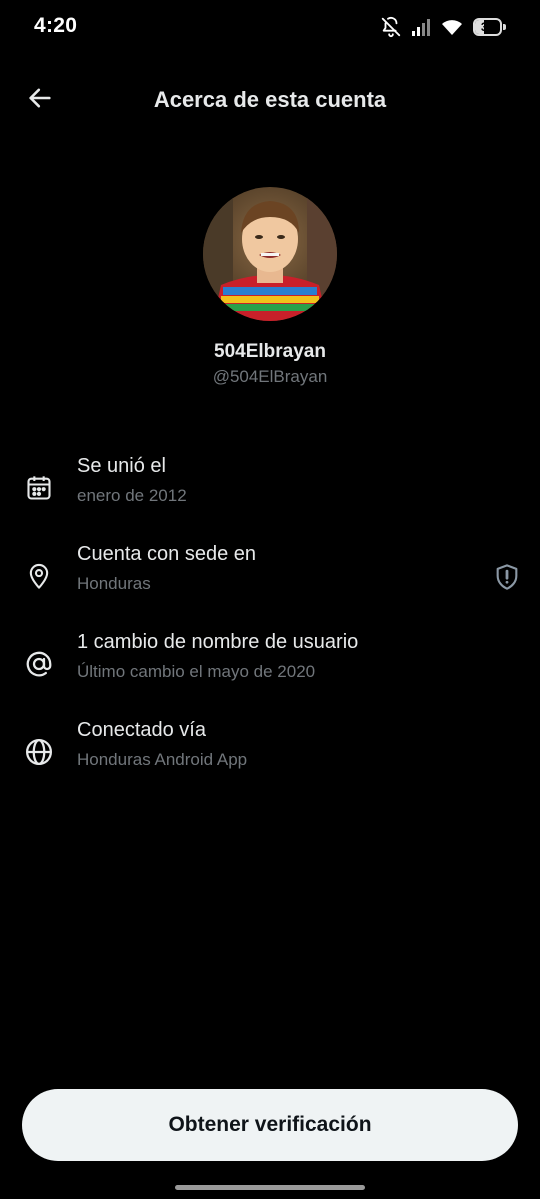 Image resolution: width=540 pixels, height=1199 pixels. I want to click on info-row-connected-via: Conectado vía Honduras Android App, so click(270, 752).